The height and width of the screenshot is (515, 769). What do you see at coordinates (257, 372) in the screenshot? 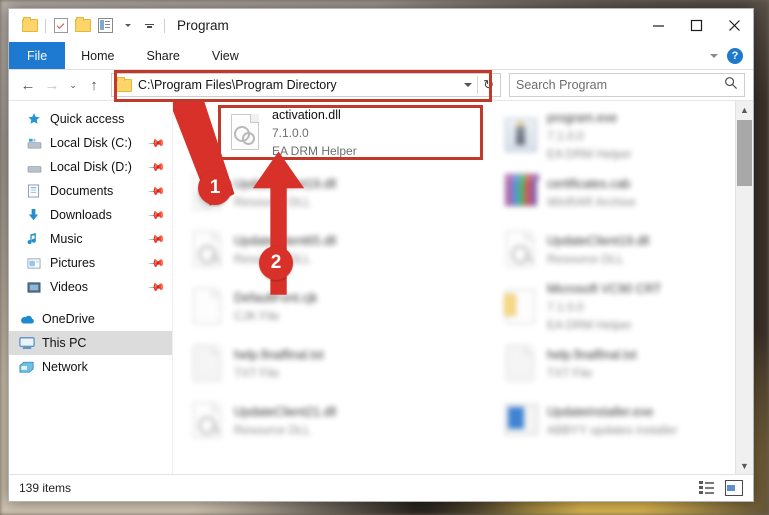
I see `file-meta: TXT File` at bounding box center [257, 372].